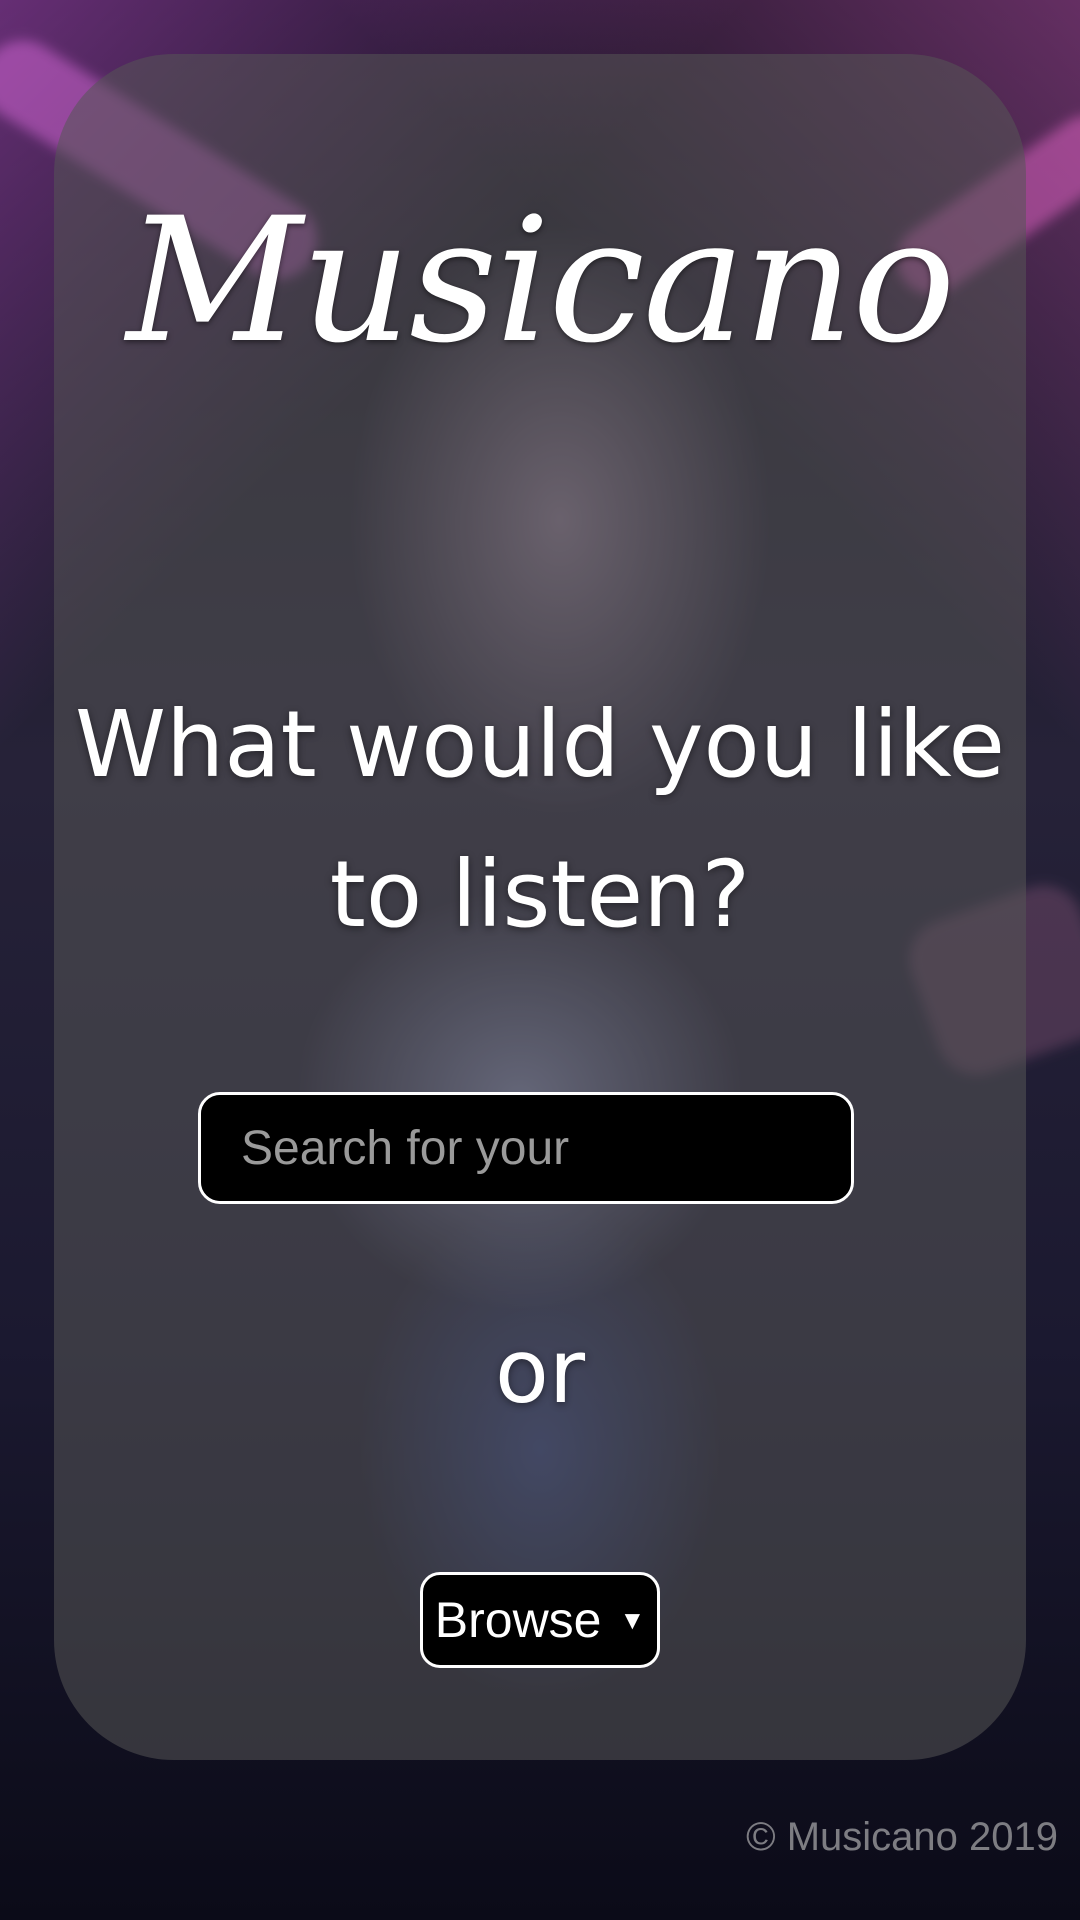 This screenshot has width=1080, height=1920. Describe the element at coordinates (540, 1371) in the screenshot. I see `or-divider-text: or` at that location.